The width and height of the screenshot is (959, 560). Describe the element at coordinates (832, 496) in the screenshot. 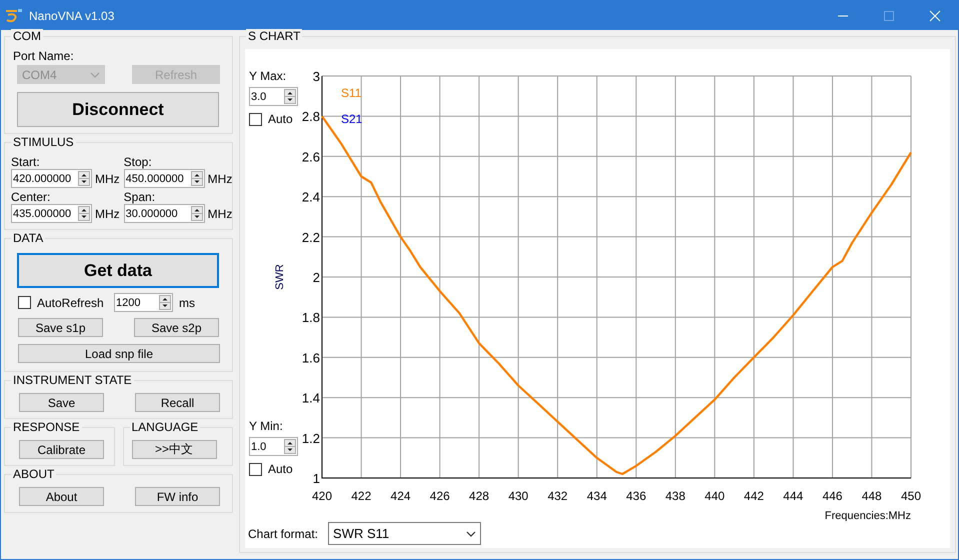

I see `x-tick-label: 446` at that location.